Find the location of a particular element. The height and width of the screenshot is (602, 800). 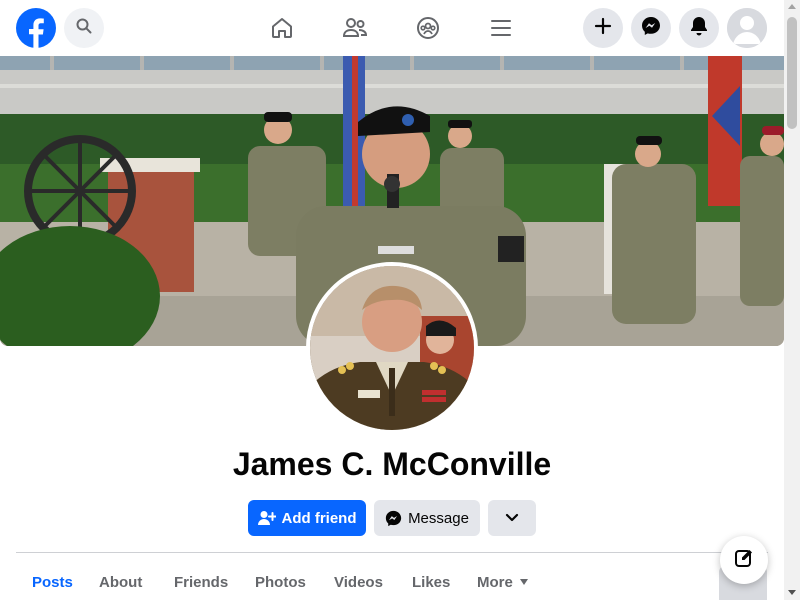

caret-down-icon is located at coordinates (523, 582).